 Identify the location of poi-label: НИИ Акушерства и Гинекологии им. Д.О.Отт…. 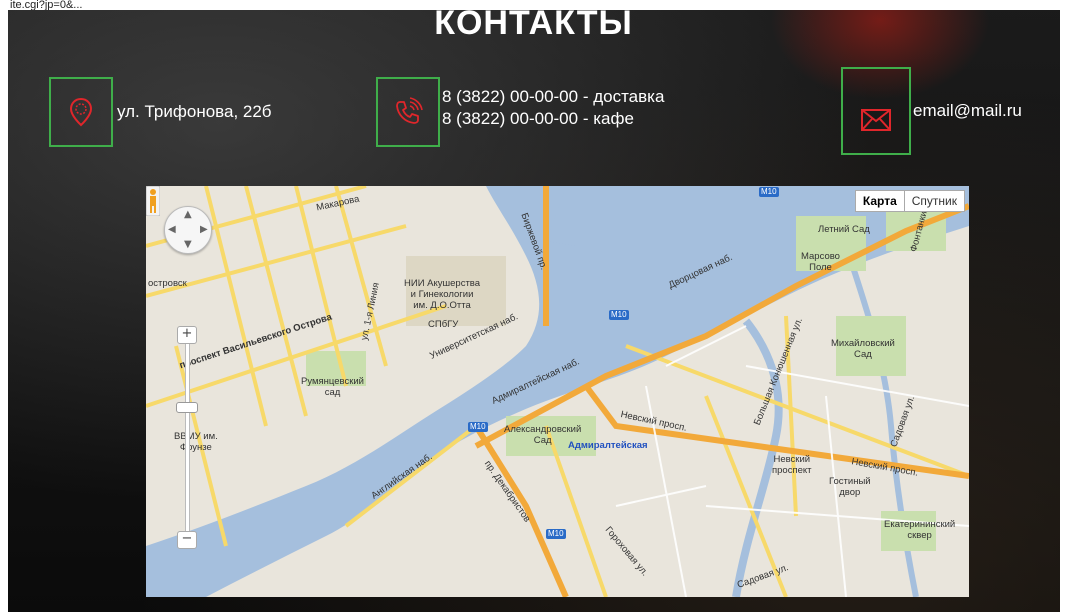
(442, 294).